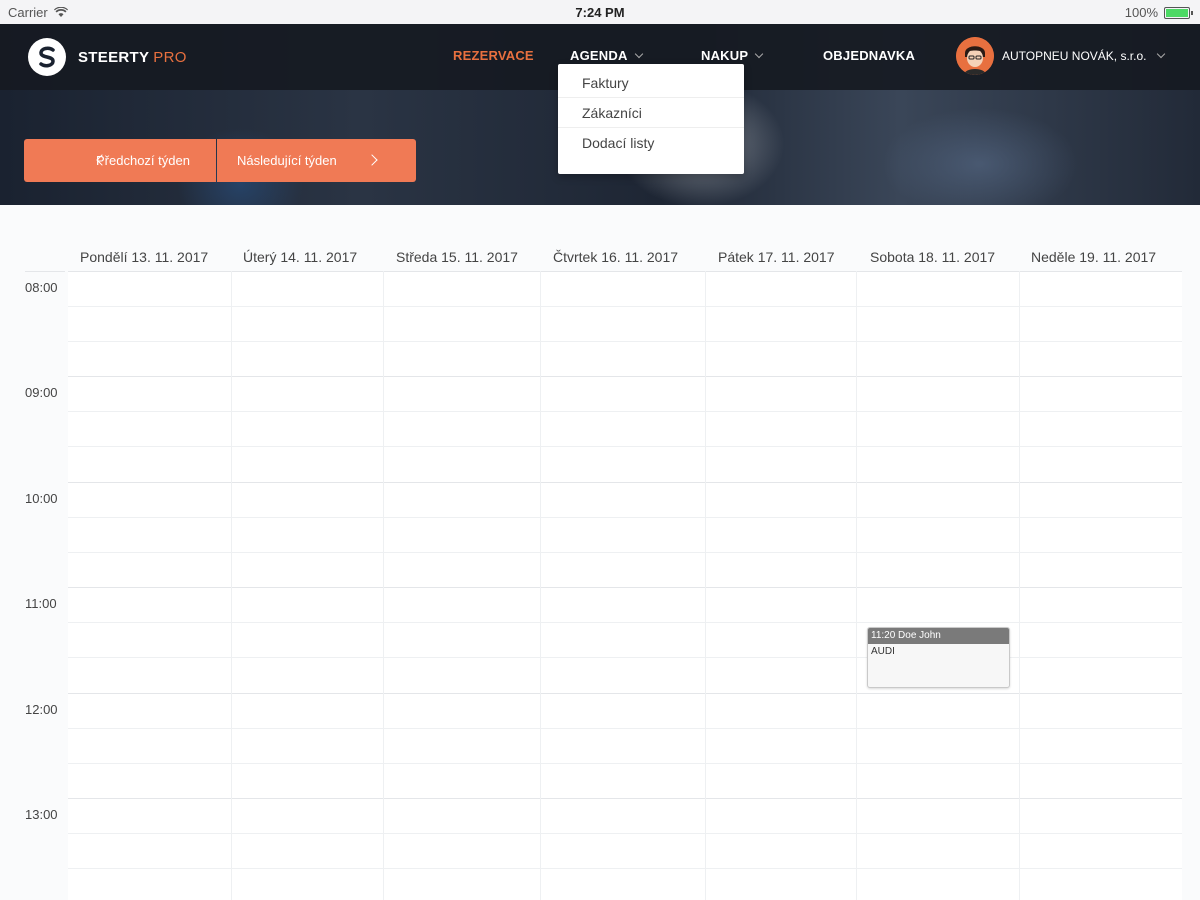  What do you see at coordinates (1178, 12) in the screenshot?
I see `battery-icon` at bounding box center [1178, 12].